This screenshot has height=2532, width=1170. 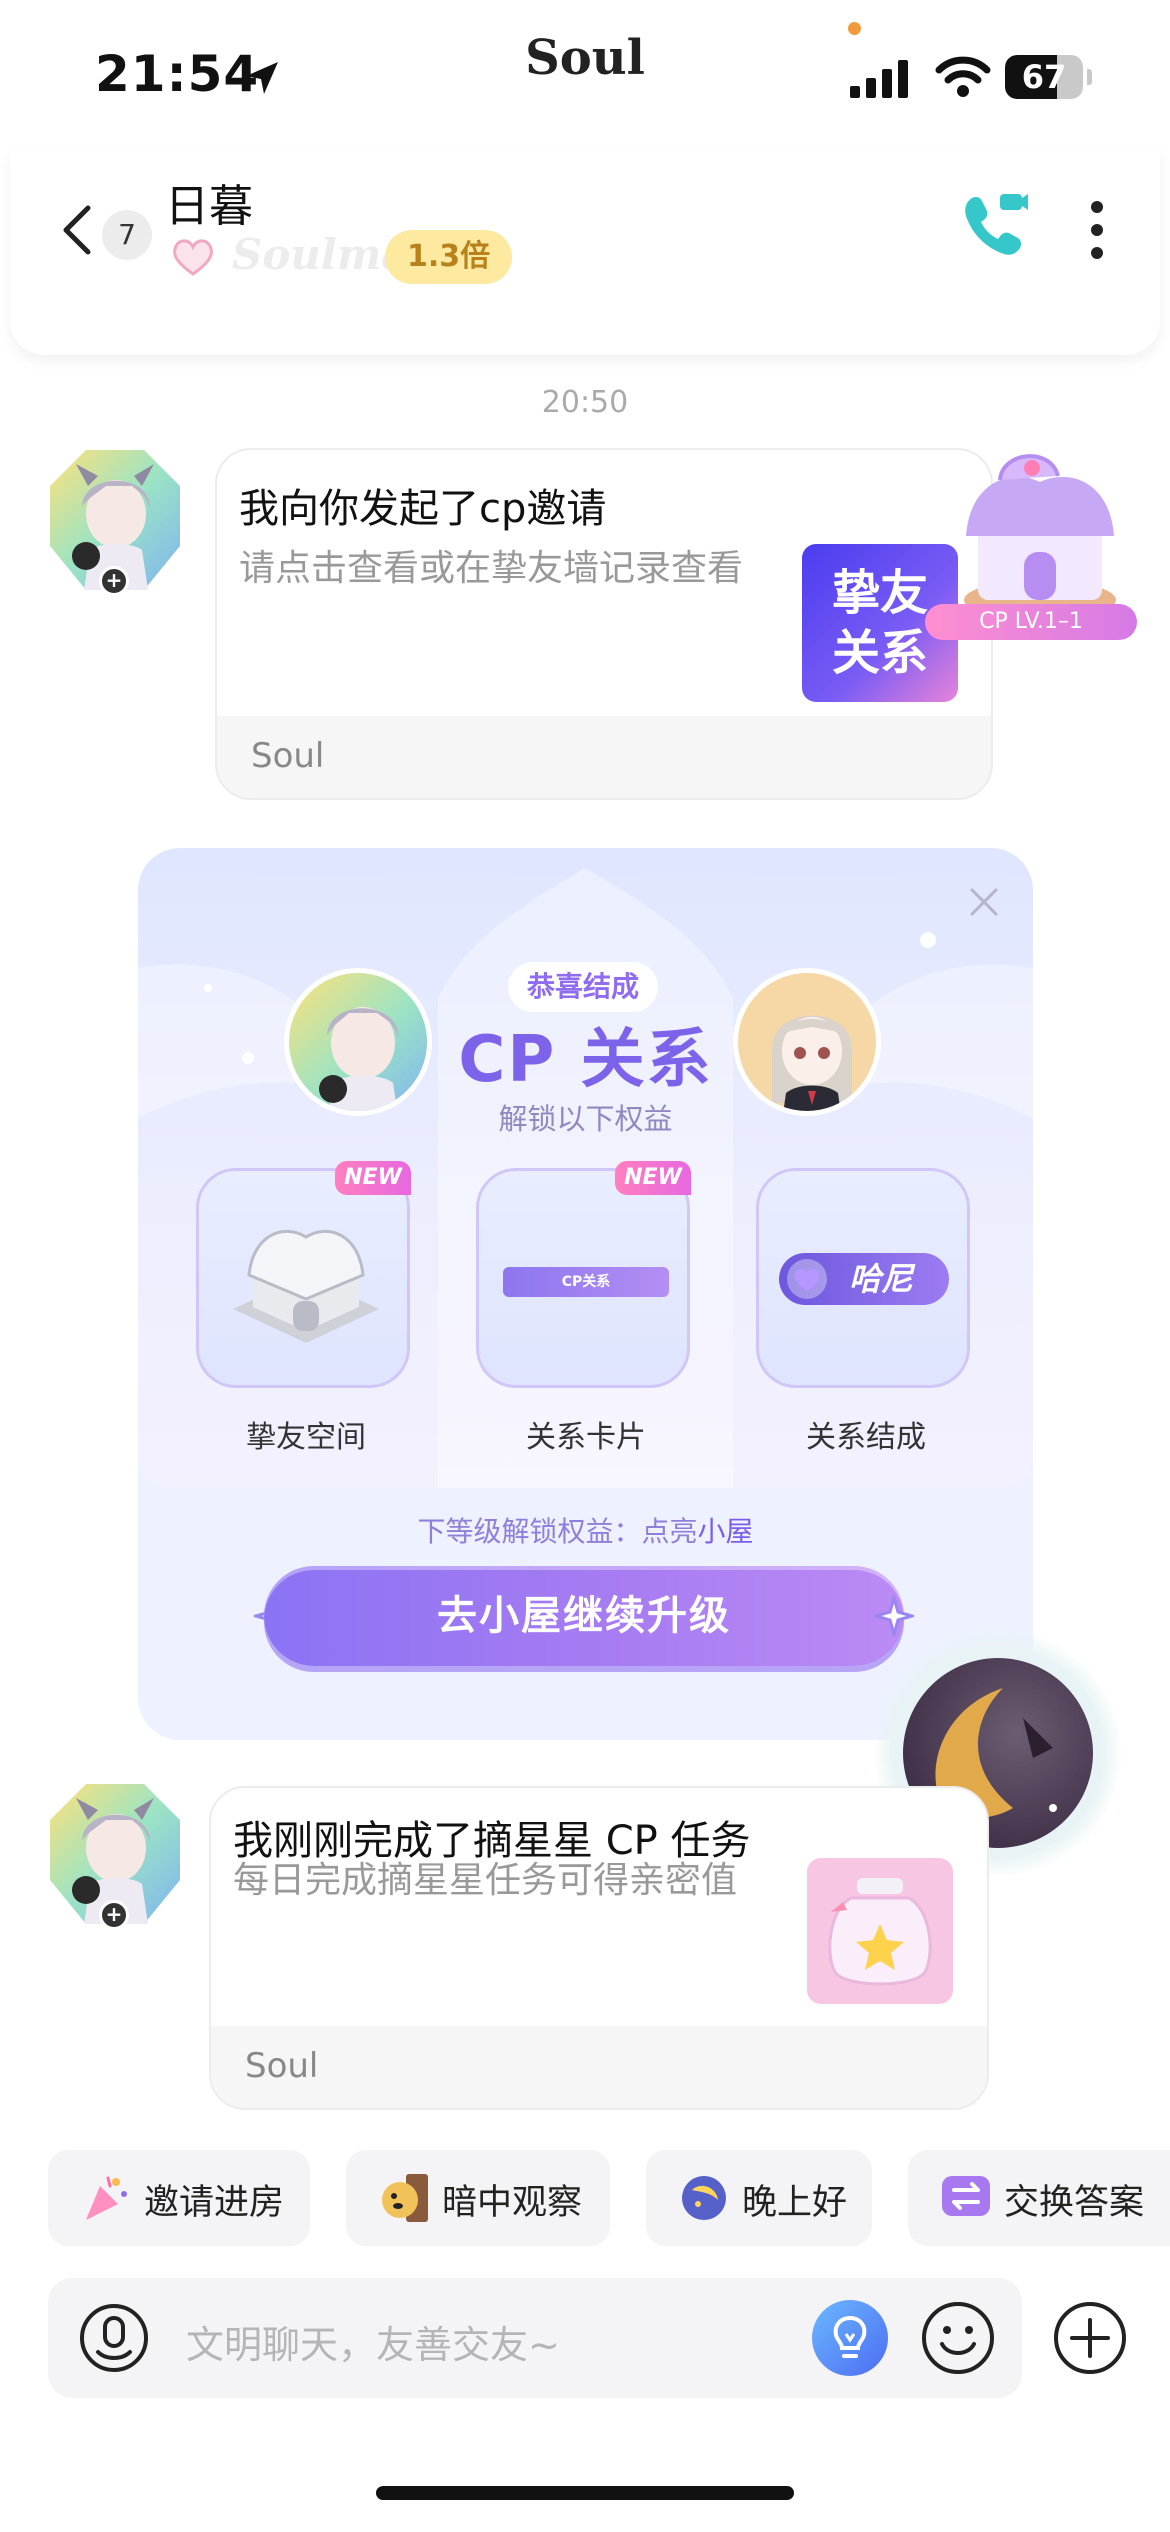 I want to click on quick-reply-invite-room: 邀请进房, so click(x=179, y=2198).